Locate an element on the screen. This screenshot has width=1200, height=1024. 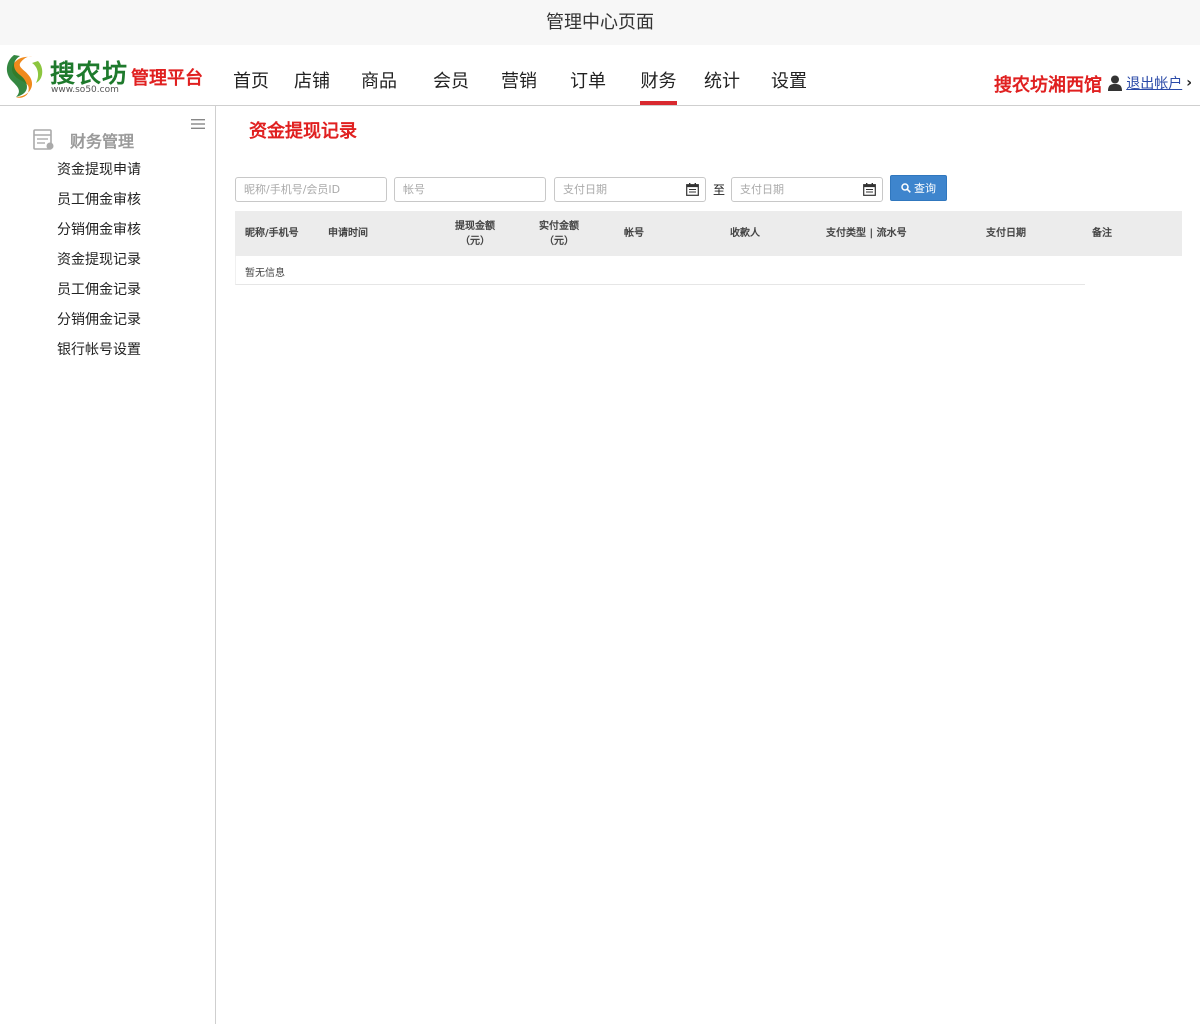
col-pay-date: 支付日期 is located at coordinates (1006, 233).